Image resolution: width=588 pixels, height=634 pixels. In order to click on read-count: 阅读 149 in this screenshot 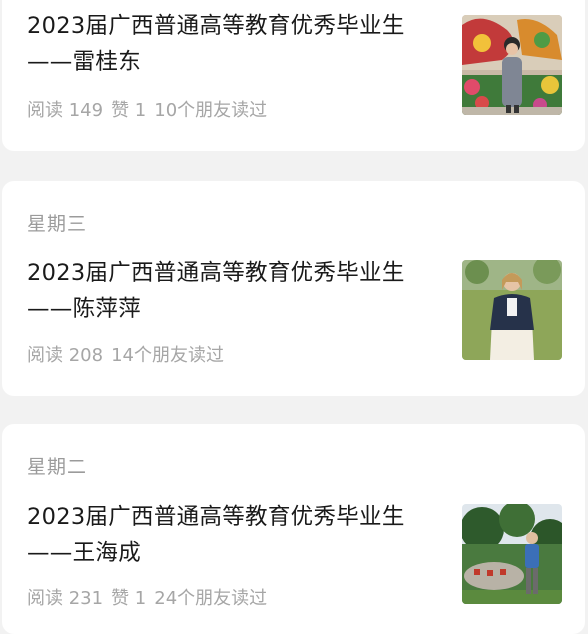, I will do `click(65, 110)`.